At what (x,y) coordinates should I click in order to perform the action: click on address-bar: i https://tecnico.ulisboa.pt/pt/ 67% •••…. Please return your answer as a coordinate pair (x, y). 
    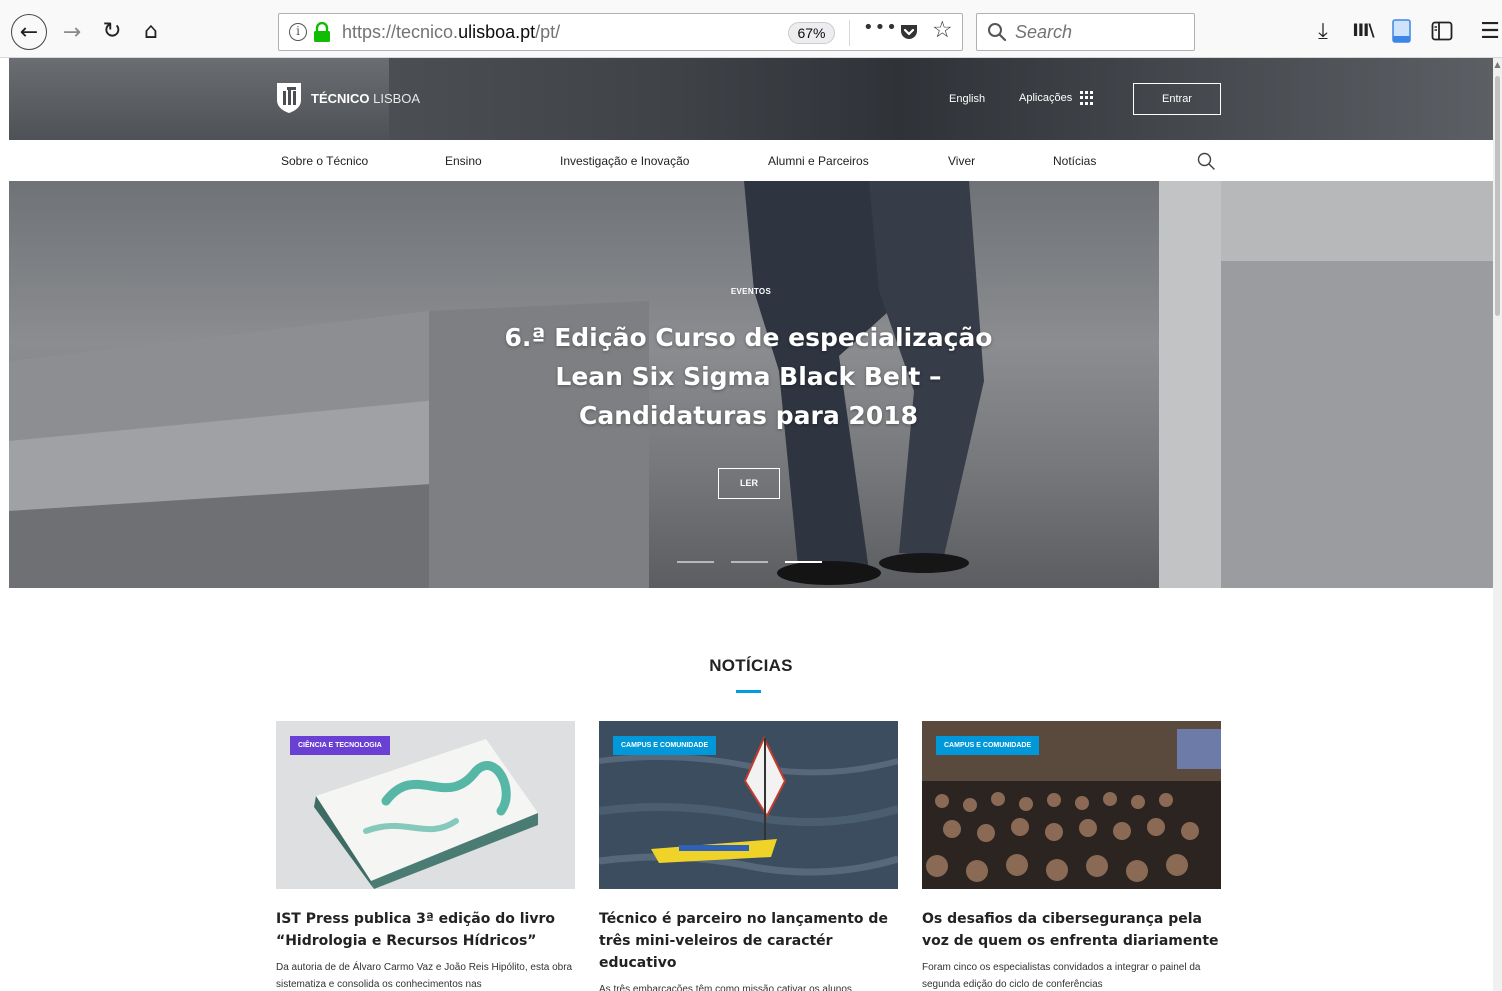
    Looking at the image, I should click on (620, 32).